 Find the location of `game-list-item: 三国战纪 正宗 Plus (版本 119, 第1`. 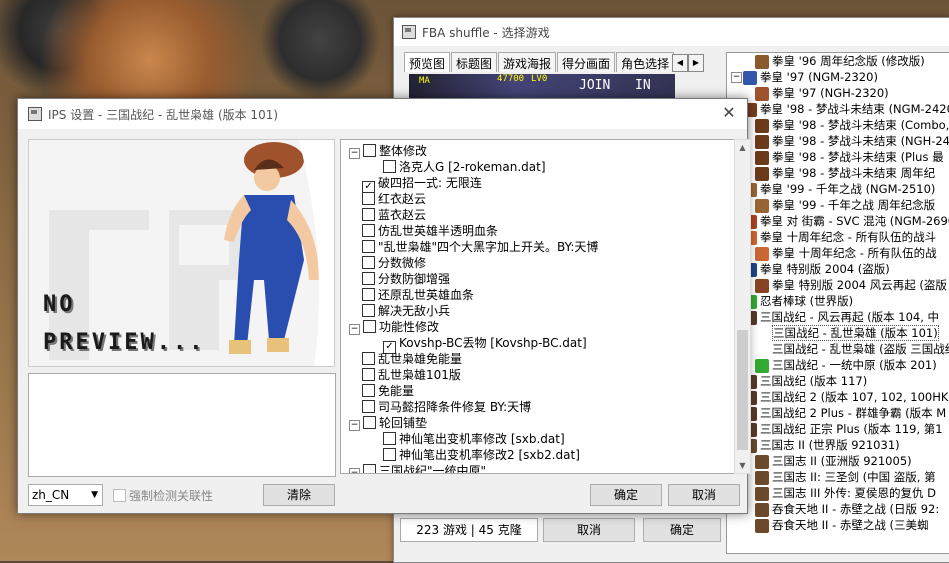

game-list-item: 三国战纪 正宗 Plus (版本 119, 第1 is located at coordinates (838, 429).